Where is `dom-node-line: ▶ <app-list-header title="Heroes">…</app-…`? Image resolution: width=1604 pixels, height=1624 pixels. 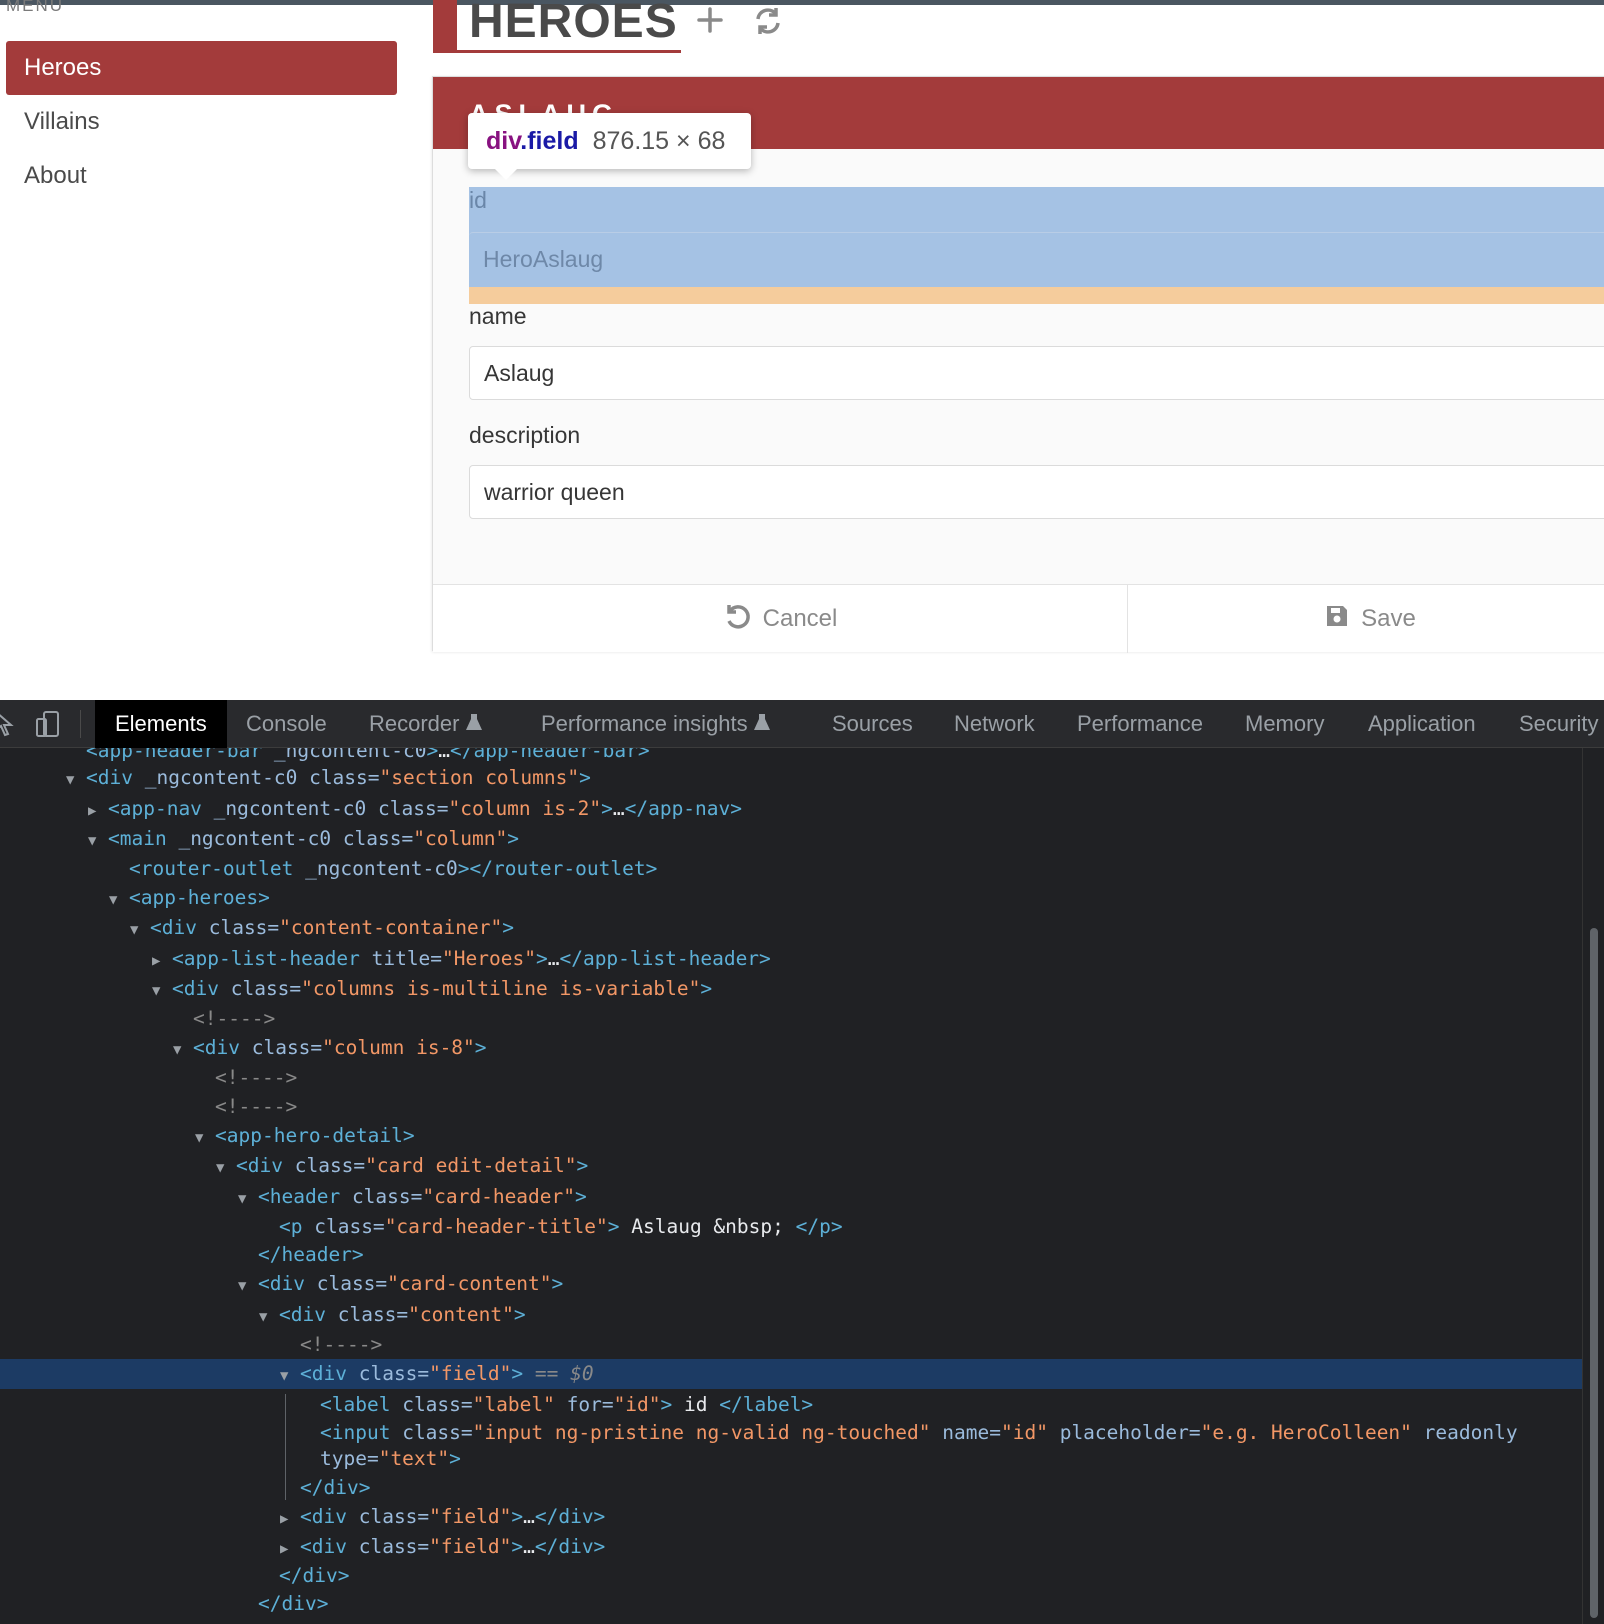
dom-node-line: ▶ <app-list-header title="Heroes">…</app-… is located at coordinates (791, 959).